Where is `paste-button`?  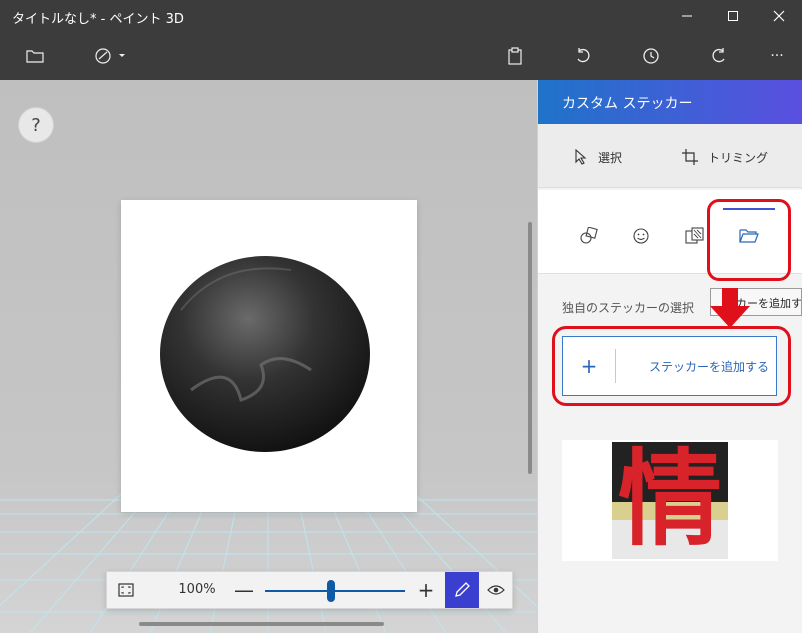
paste-button is located at coordinates (515, 56).